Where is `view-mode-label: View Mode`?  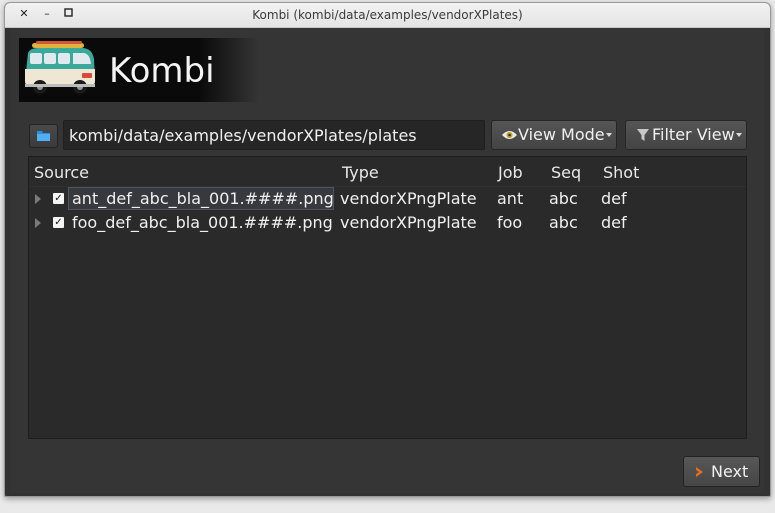 view-mode-label: View Mode is located at coordinates (561, 134).